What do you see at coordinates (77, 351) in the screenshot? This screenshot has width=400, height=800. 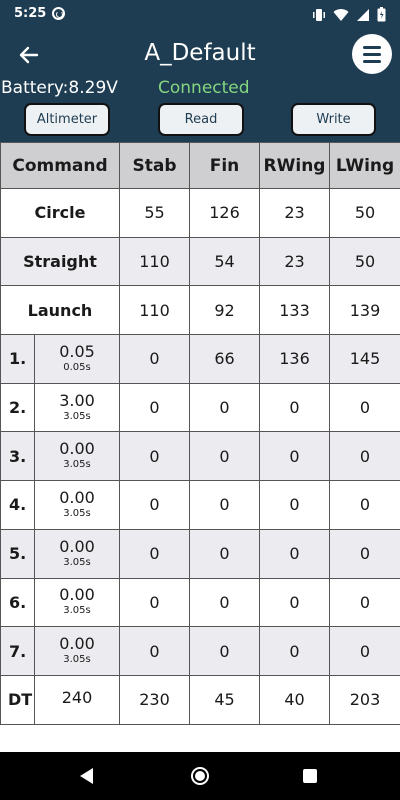 I see `step-time: 0.05` at bounding box center [77, 351].